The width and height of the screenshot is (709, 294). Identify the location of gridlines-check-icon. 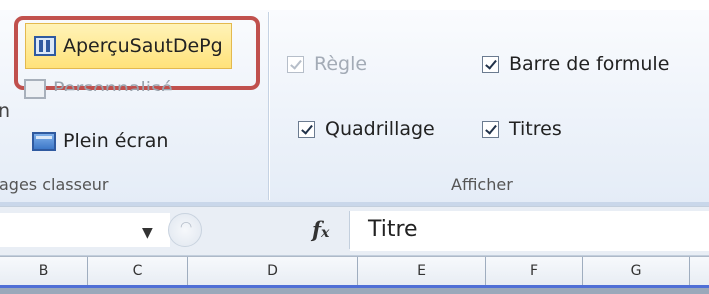
(306, 129).